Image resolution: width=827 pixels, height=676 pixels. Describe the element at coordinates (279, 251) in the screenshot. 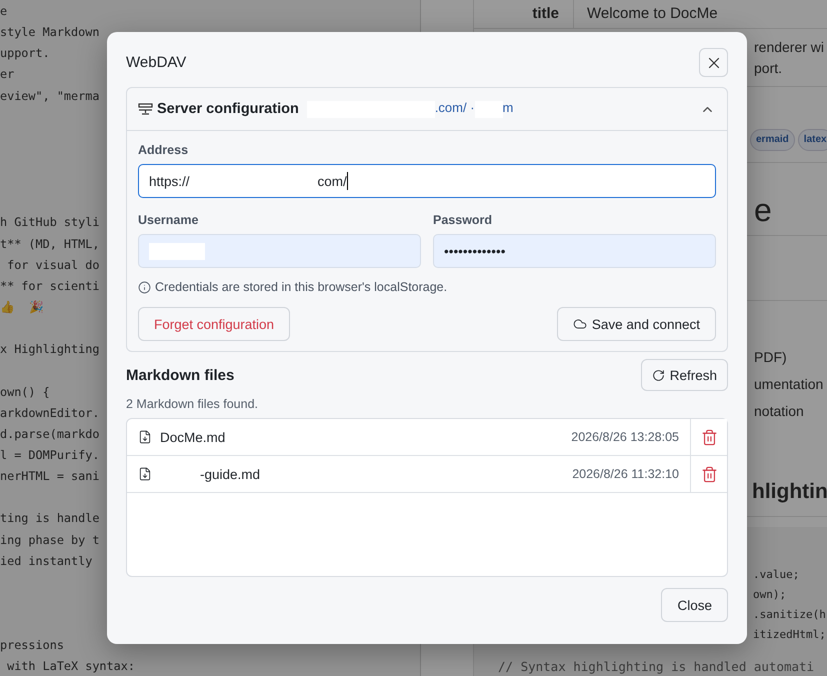

I see `input-field` at that location.